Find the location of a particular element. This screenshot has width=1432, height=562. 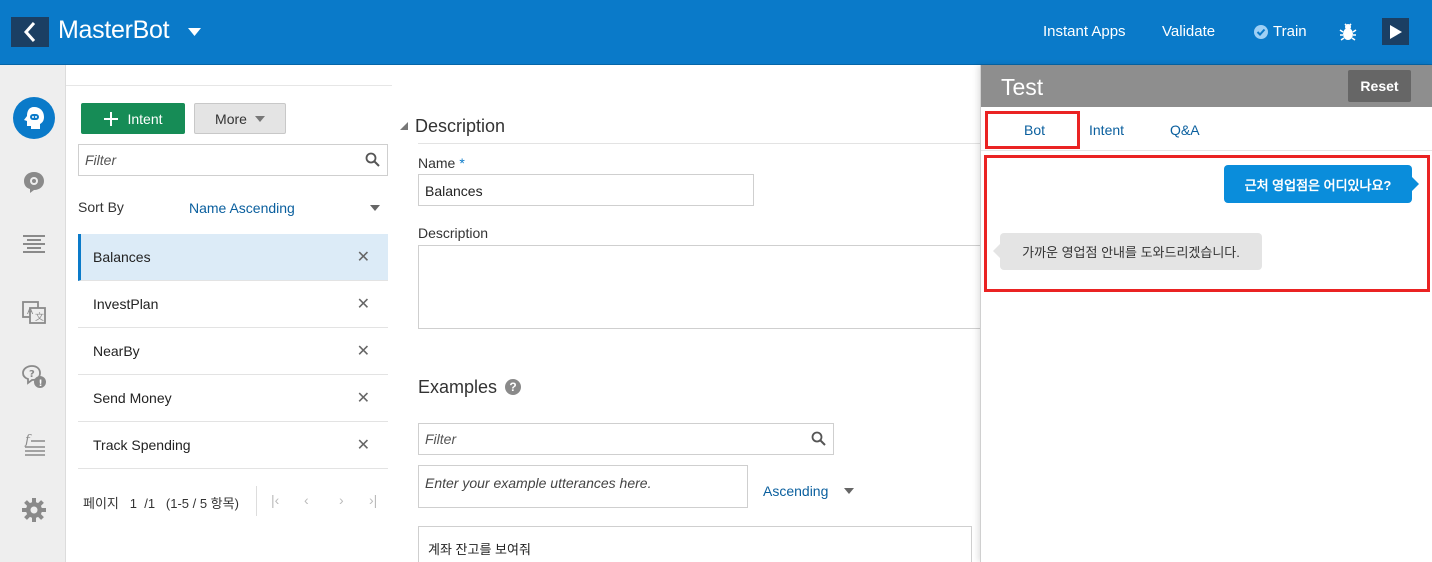

intent-label: InvestPlan is located at coordinates (126, 304).